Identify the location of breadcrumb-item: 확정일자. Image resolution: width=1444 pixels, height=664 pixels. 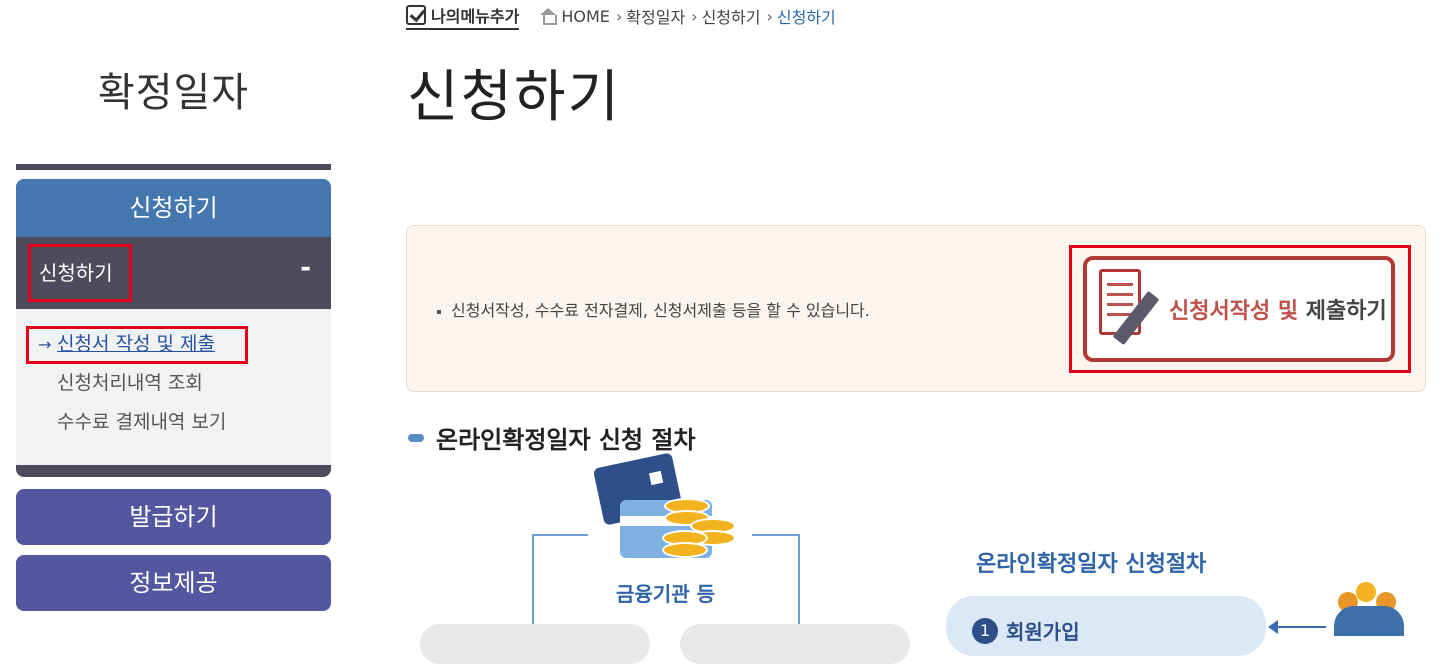
(655, 16).